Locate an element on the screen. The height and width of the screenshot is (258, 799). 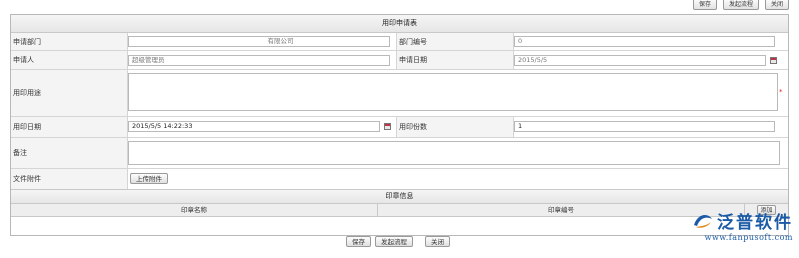
copies-label: 用印份数 is located at coordinates (455, 127).